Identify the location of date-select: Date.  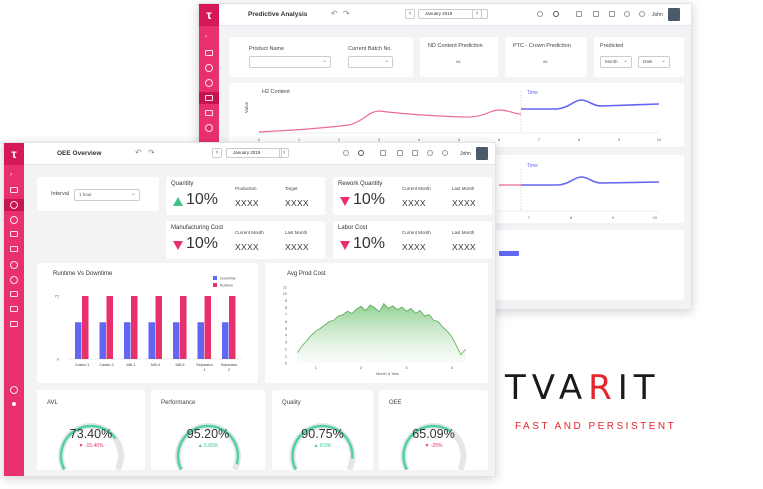
(654, 62).